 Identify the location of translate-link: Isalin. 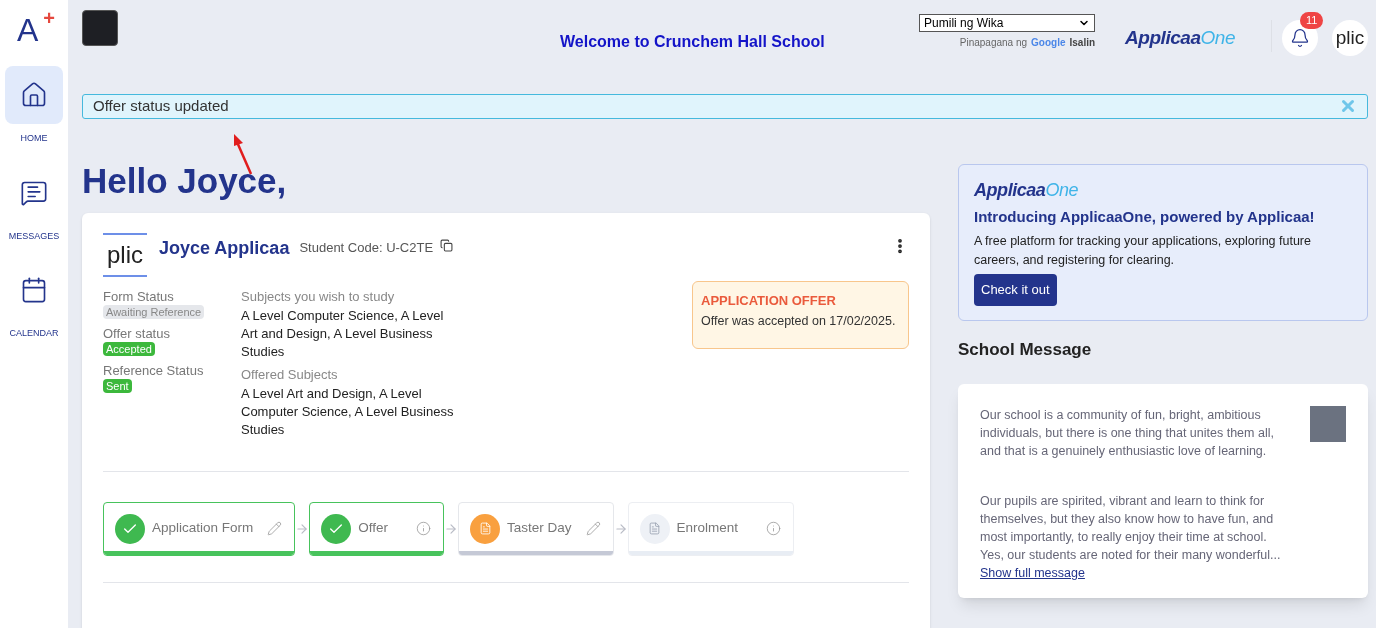
(1082, 42).